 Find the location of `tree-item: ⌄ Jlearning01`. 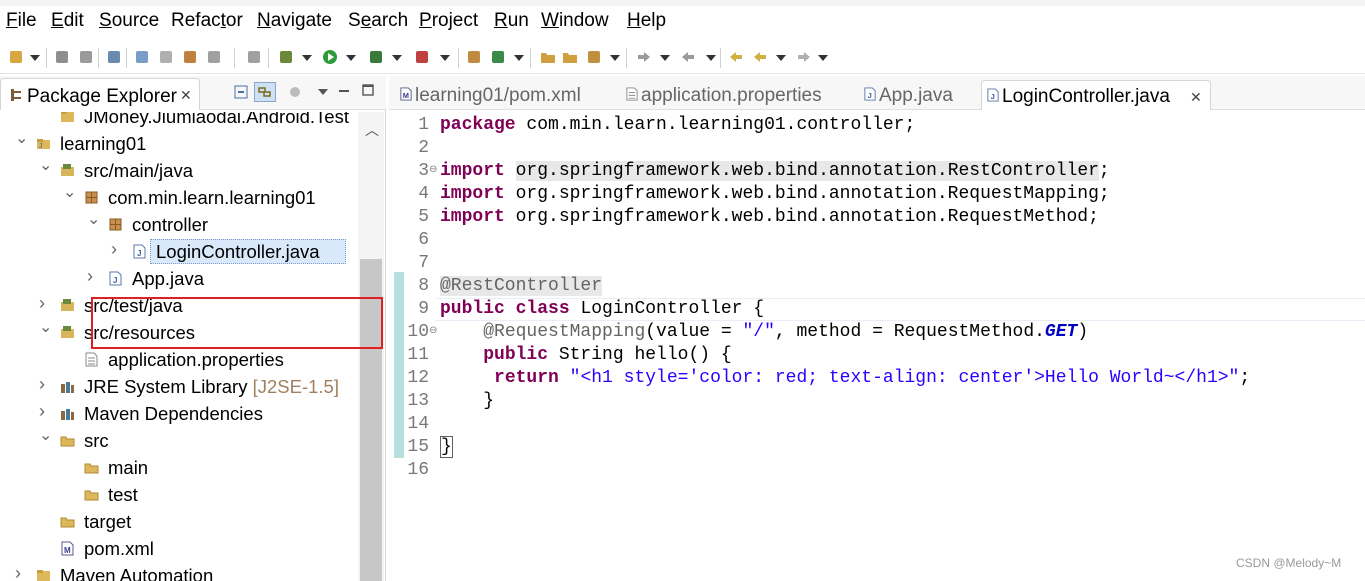

tree-item: ⌄ Jlearning01 is located at coordinates (179, 143).